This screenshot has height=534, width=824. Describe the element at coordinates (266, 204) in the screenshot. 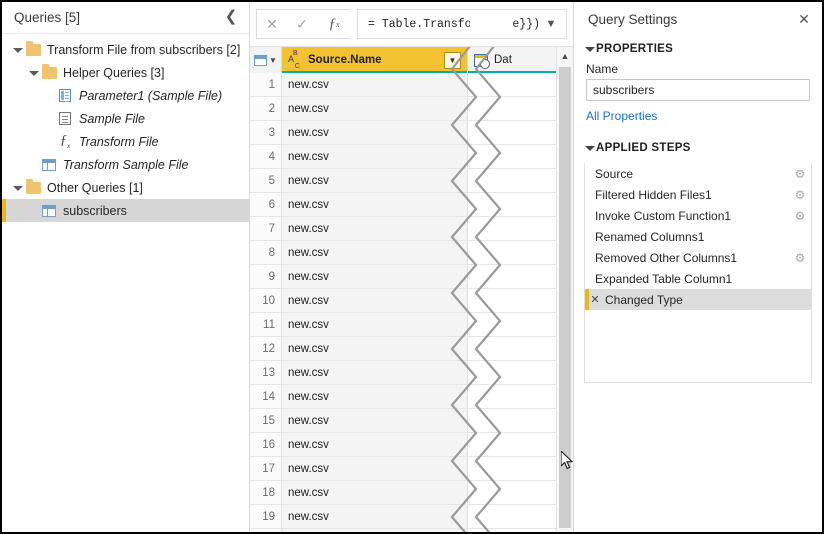

I see `row-number: 6` at that location.